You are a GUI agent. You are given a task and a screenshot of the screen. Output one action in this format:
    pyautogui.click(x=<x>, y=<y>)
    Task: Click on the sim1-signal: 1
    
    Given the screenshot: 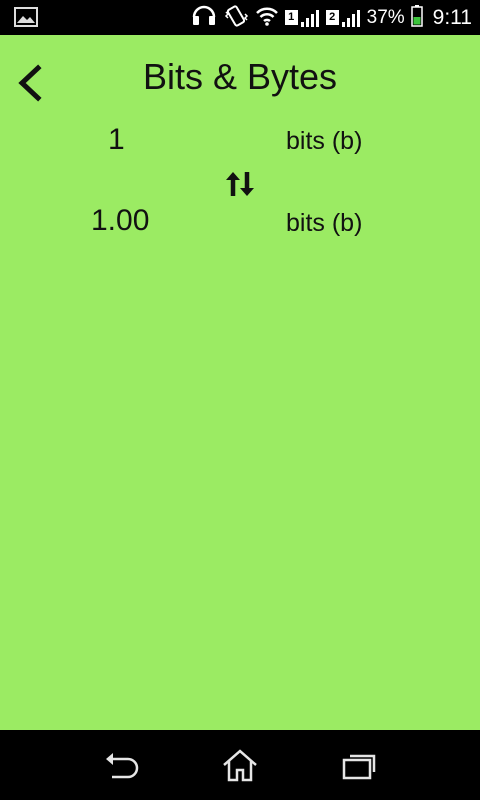 What is the action you would take?
    pyautogui.click(x=302, y=18)
    